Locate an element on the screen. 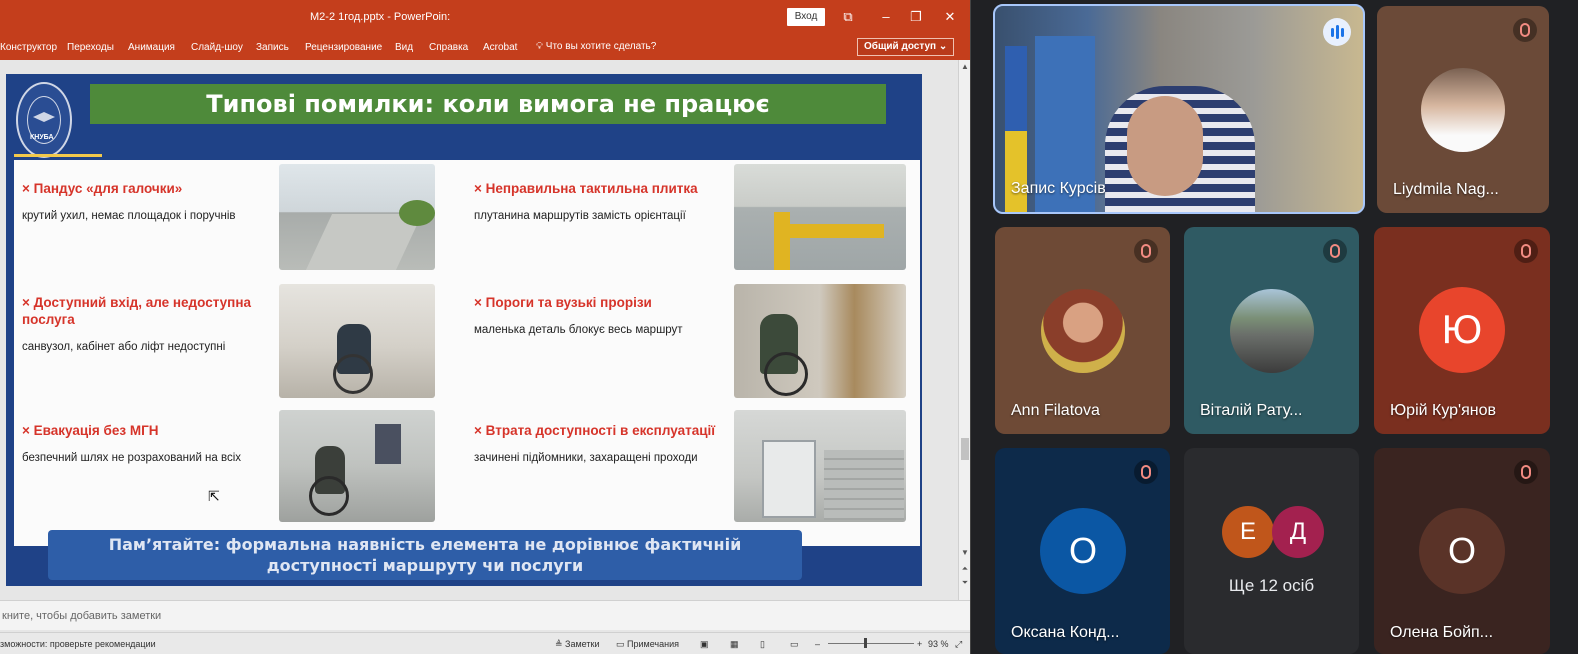  zoom-slider is located at coordinates (871, 643).